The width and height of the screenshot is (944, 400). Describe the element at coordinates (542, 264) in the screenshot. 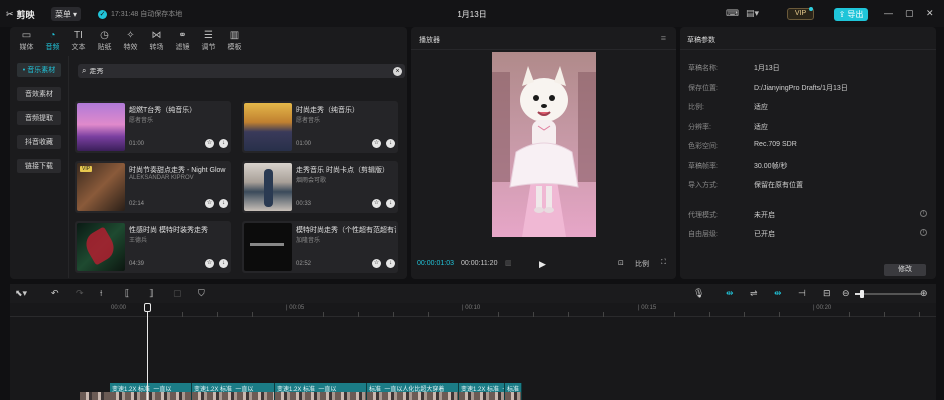

I see `play-button: ▶` at that location.